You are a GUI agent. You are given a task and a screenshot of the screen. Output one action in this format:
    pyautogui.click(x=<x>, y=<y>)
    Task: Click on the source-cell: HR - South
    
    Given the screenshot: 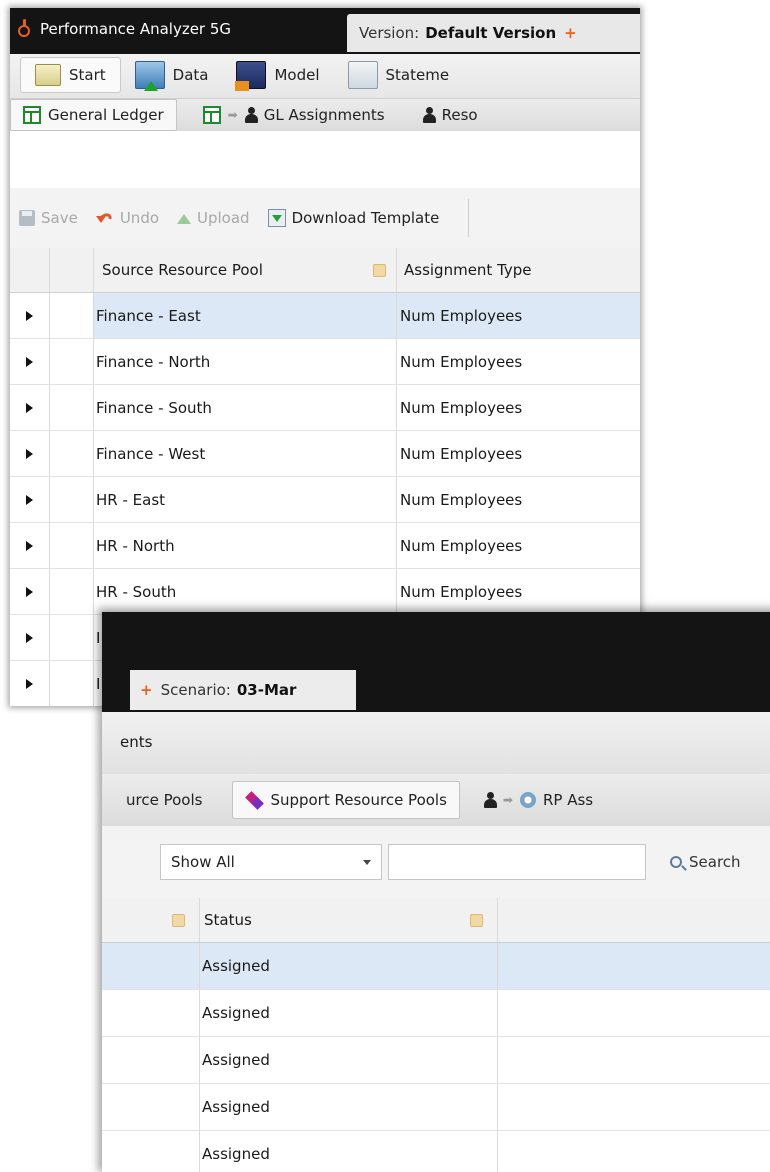 What is the action you would take?
    pyautogui.click(x=245, y=591)
    